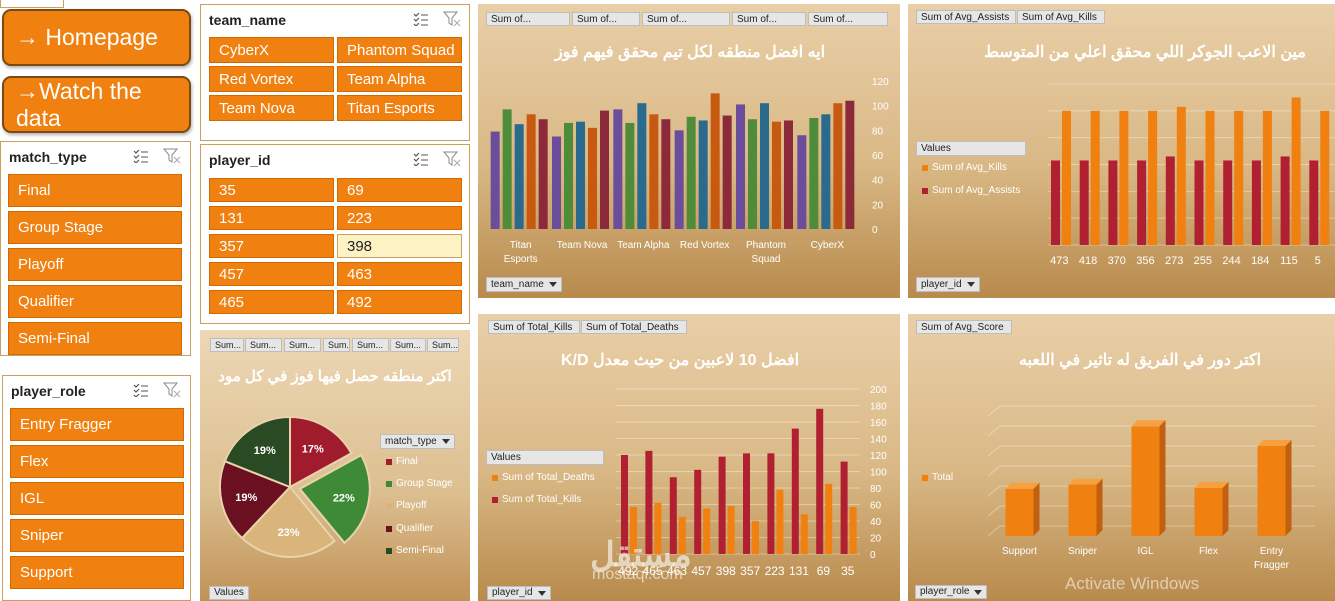  What do you see at coordinates (969, 167) in the screenshot?
I see `legend-label: Sum of Avg_Kills` at bounding box center [969, 167].